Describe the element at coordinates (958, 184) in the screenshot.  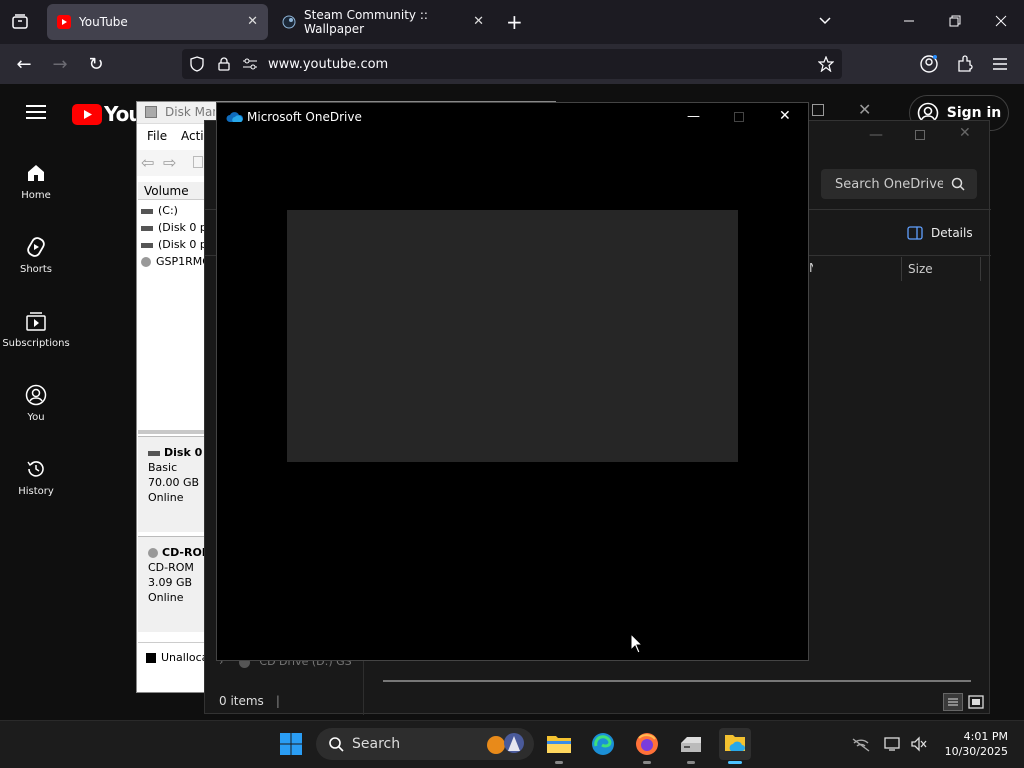
I see `search-icon` at that location.